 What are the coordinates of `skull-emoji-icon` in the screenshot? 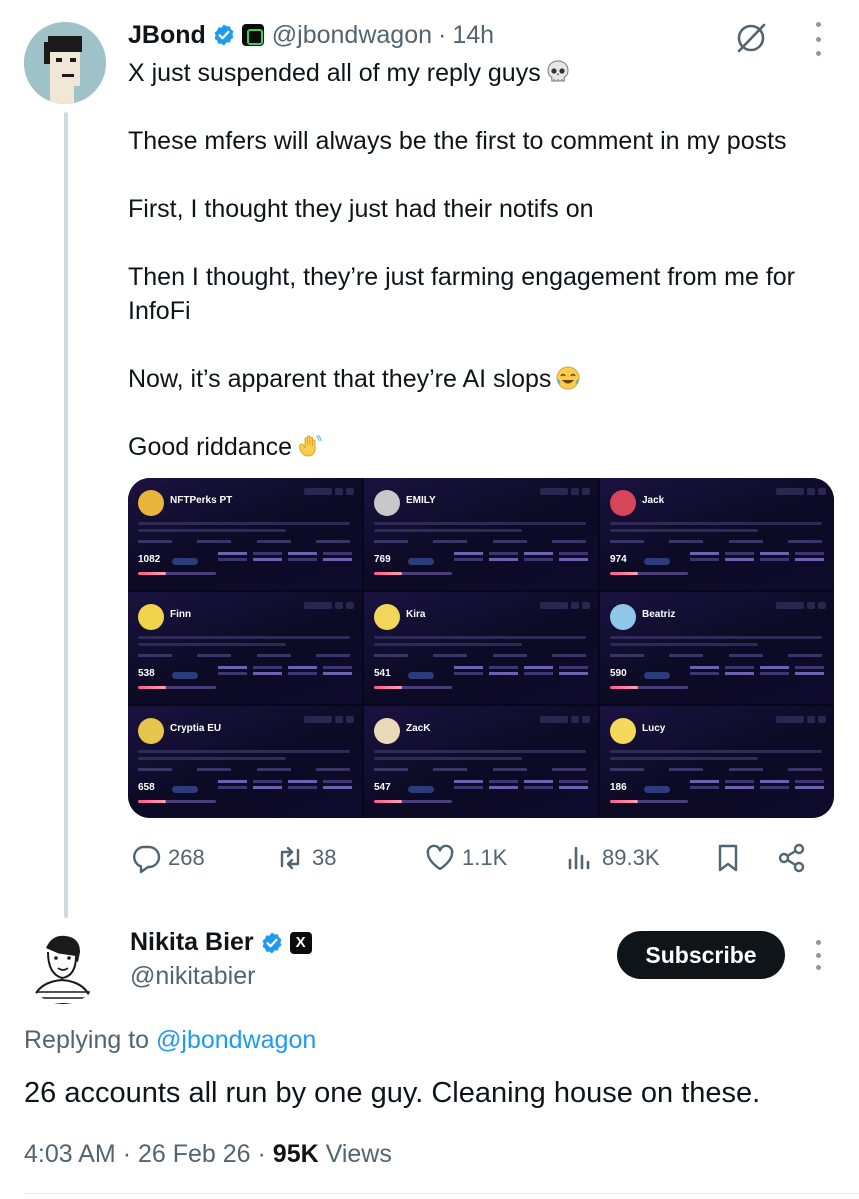 It's located at (558, 71).